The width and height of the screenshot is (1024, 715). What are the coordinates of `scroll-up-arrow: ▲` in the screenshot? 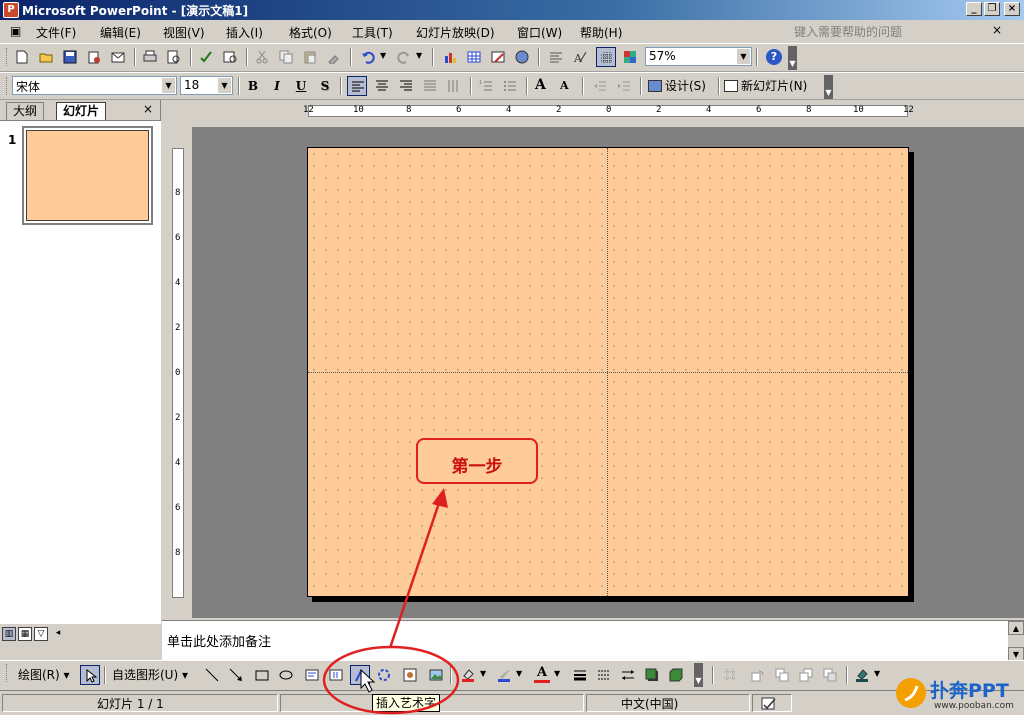 It's located at (1016, 628).